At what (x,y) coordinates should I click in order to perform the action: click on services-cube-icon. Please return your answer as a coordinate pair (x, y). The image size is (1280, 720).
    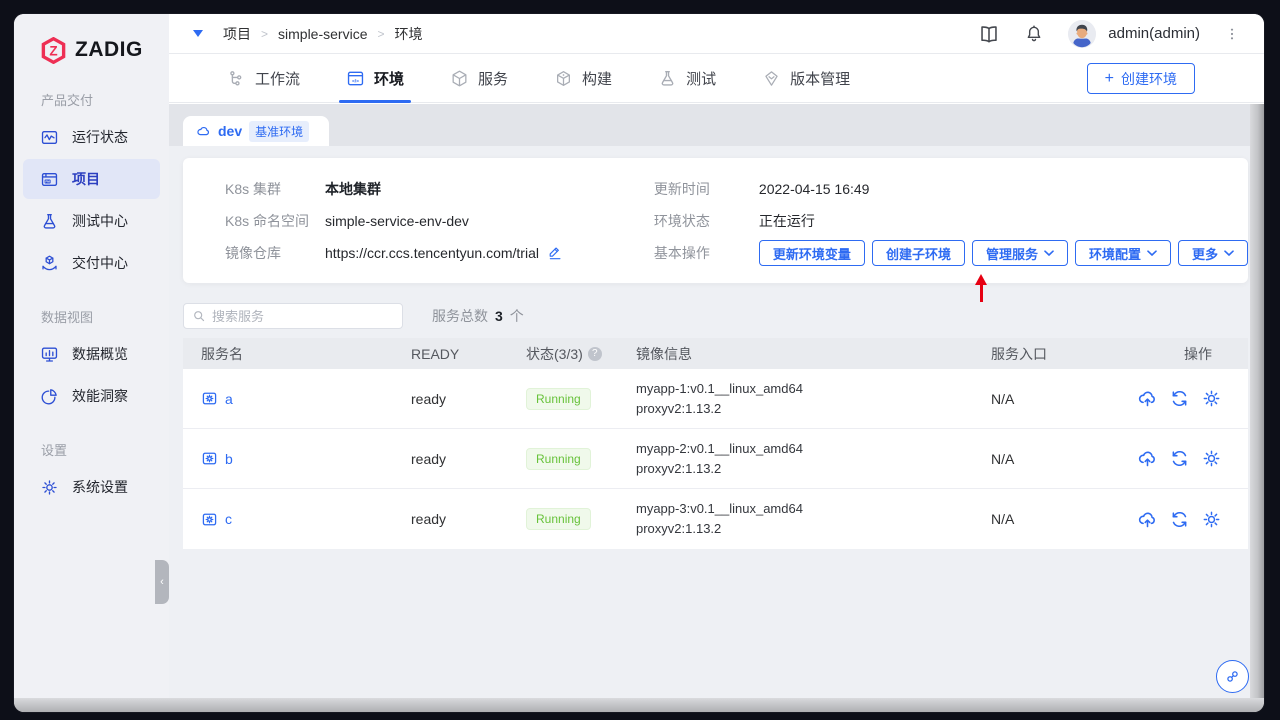
    Looking at the image, I should click on (459, 78).